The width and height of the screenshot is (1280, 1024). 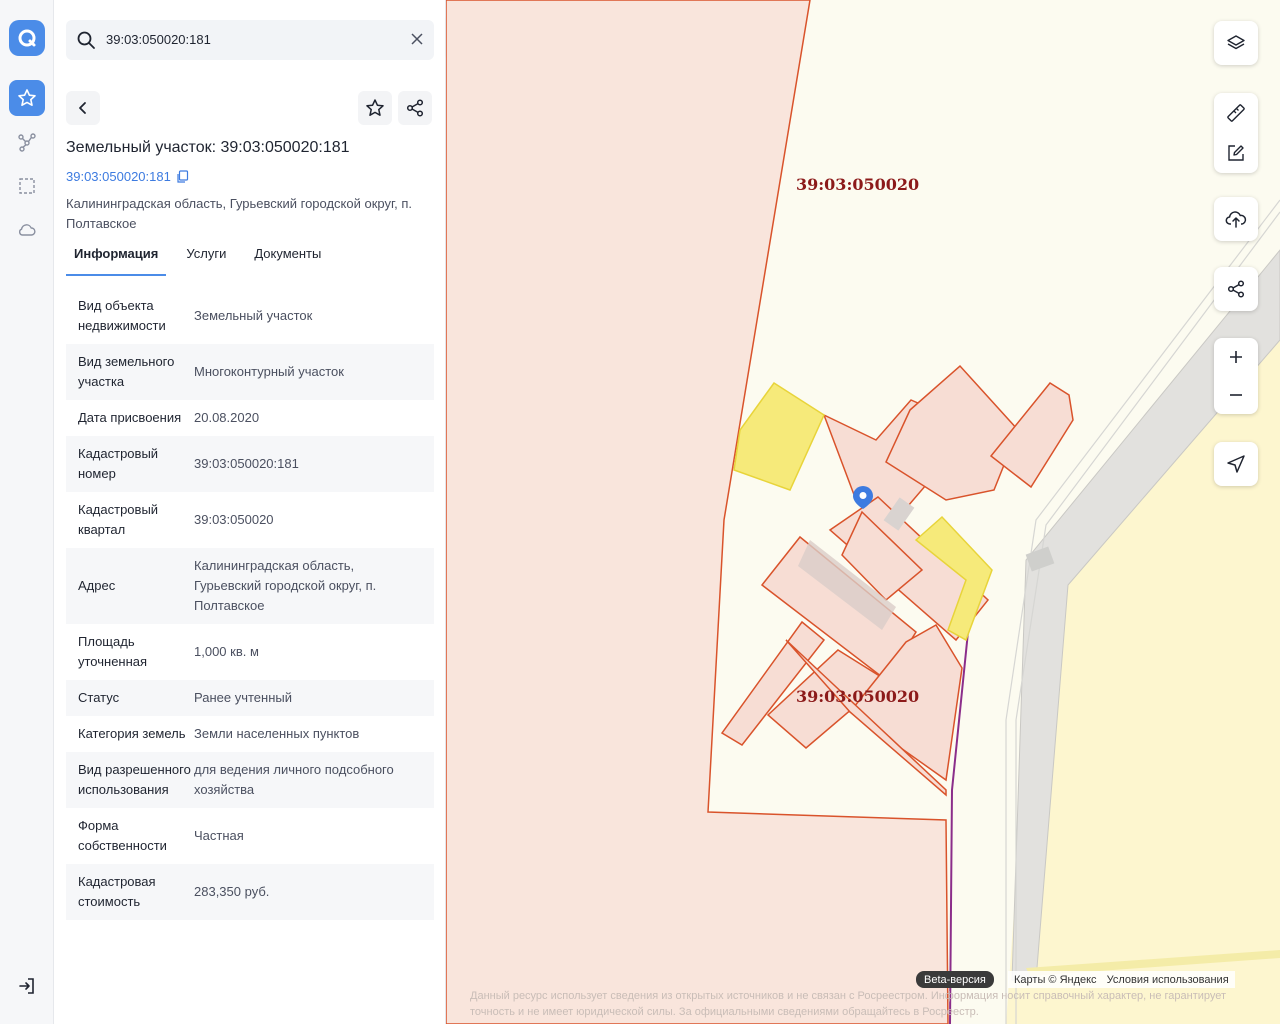 I want to click on layers-icon, so click(x=1236, y=42).